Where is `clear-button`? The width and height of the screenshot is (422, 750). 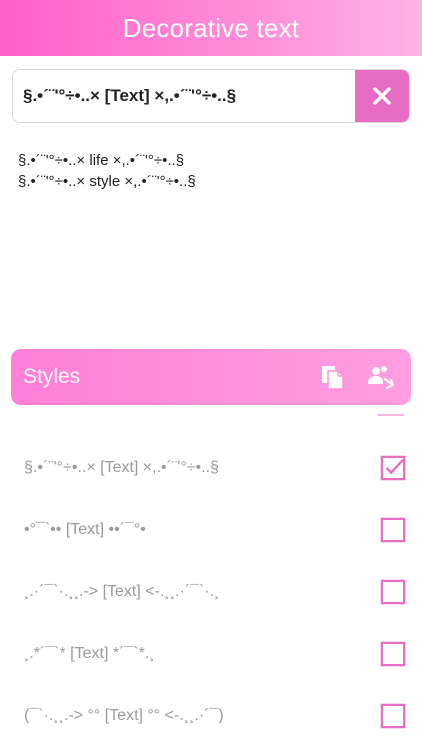 clear-button is located at coordinates (382, 96).